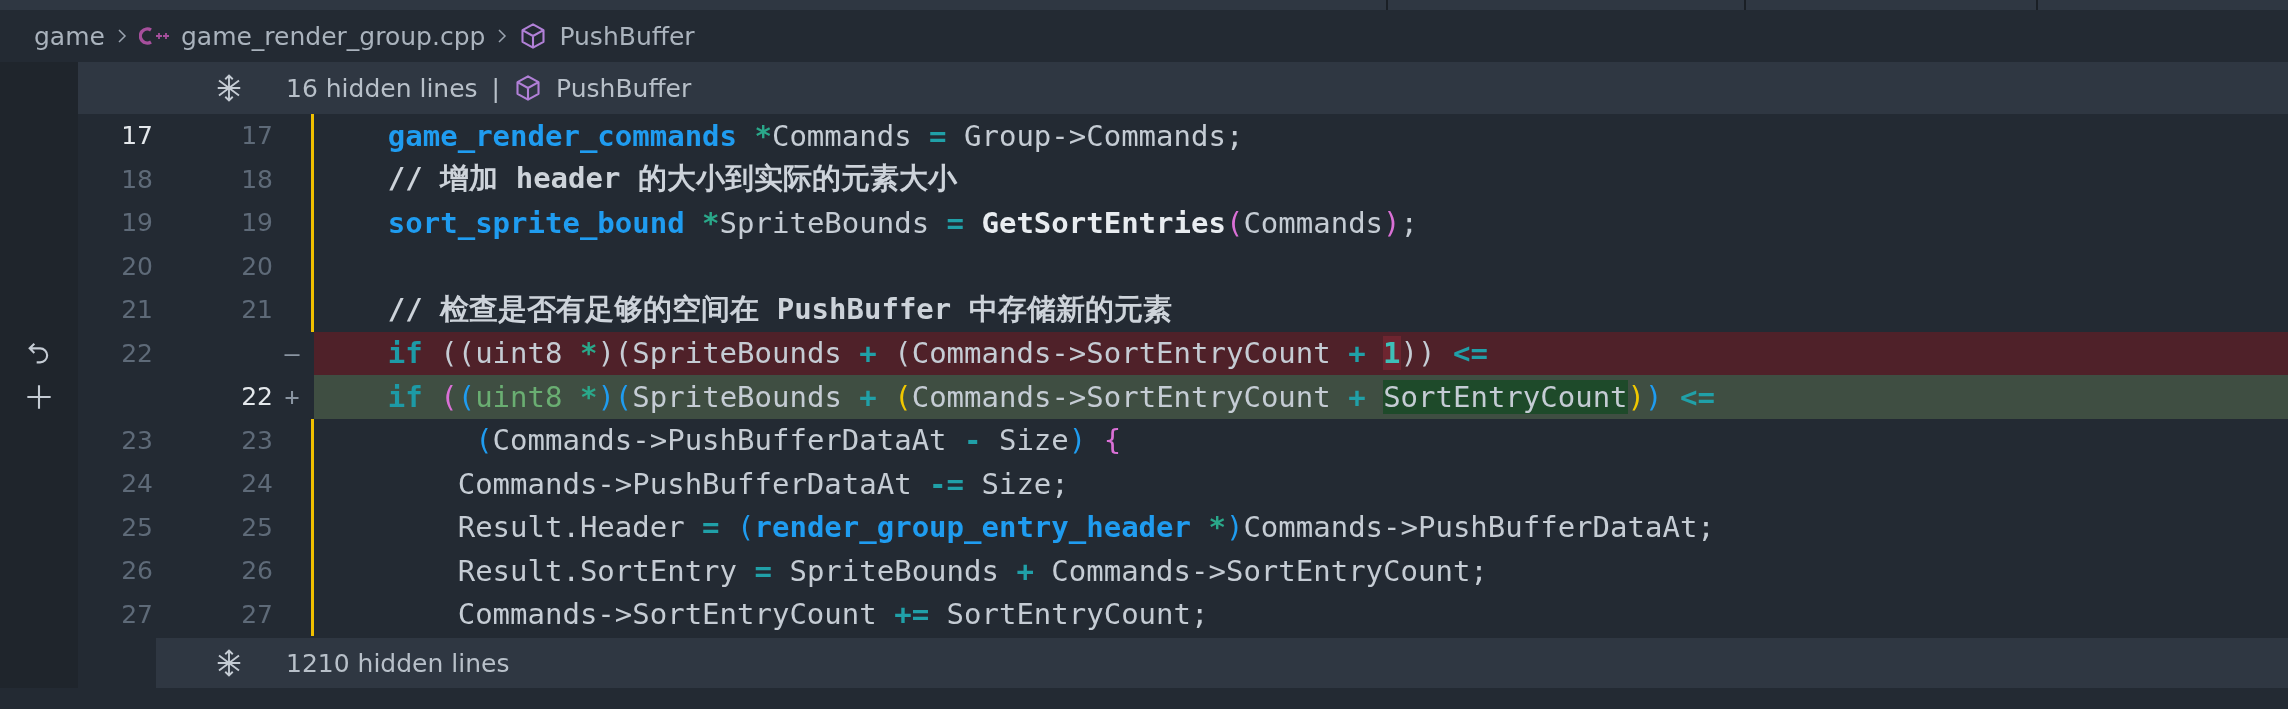 This screenshot has width=2288, height=709. I want to click on breadcrumb-item: game, so click(69, 36).